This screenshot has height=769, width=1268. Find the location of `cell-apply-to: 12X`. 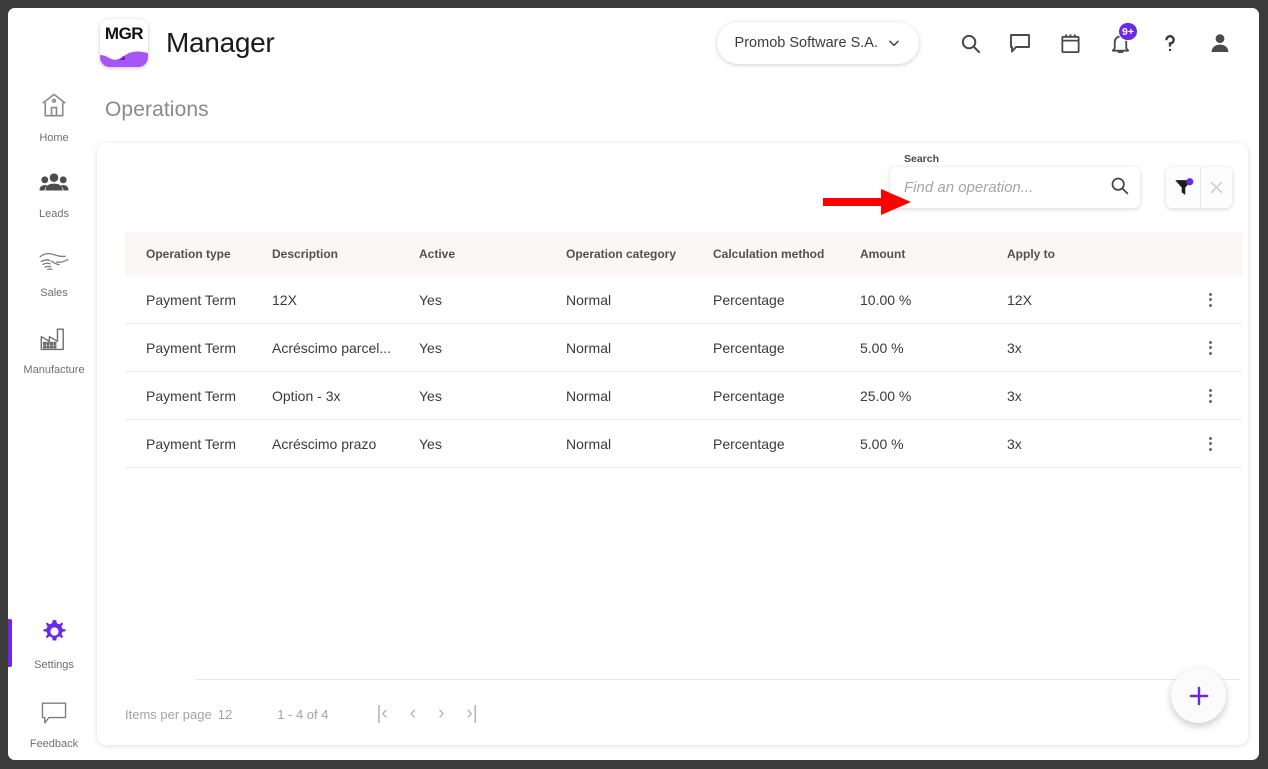

cell-apply-to: 12X is located at coordinates (1019, 299).